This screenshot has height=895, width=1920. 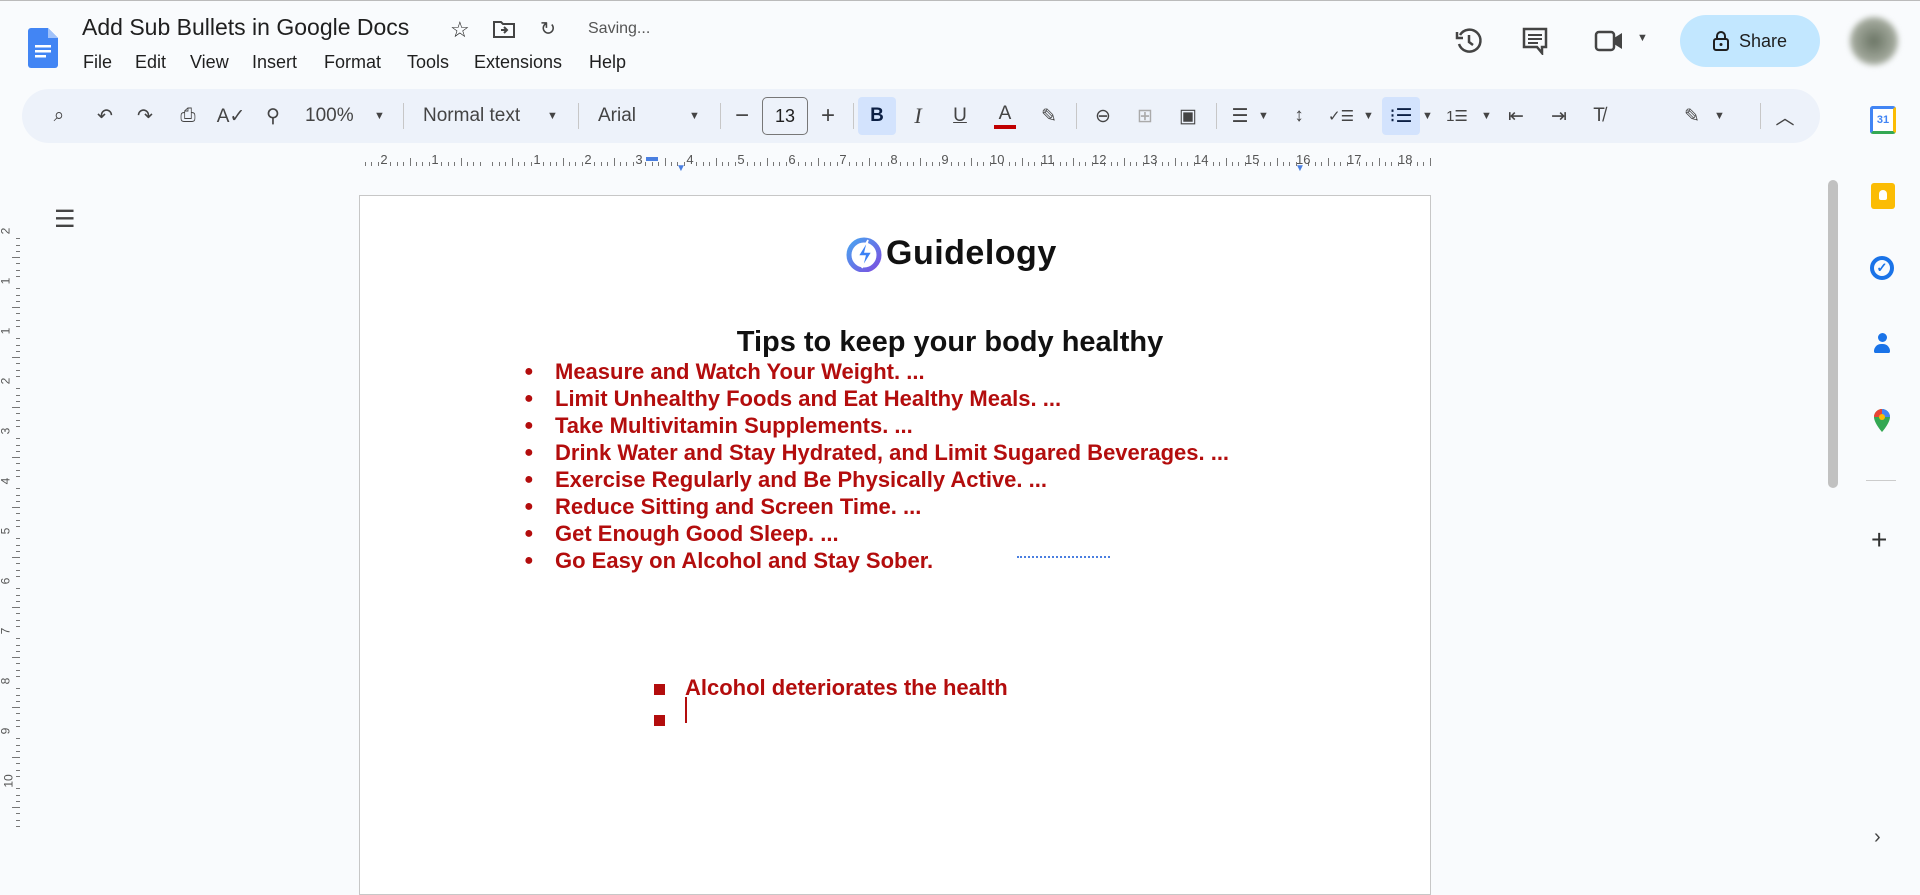 I want to click on numbered-list-icon: 1☰, so click(x=1457, y=116).